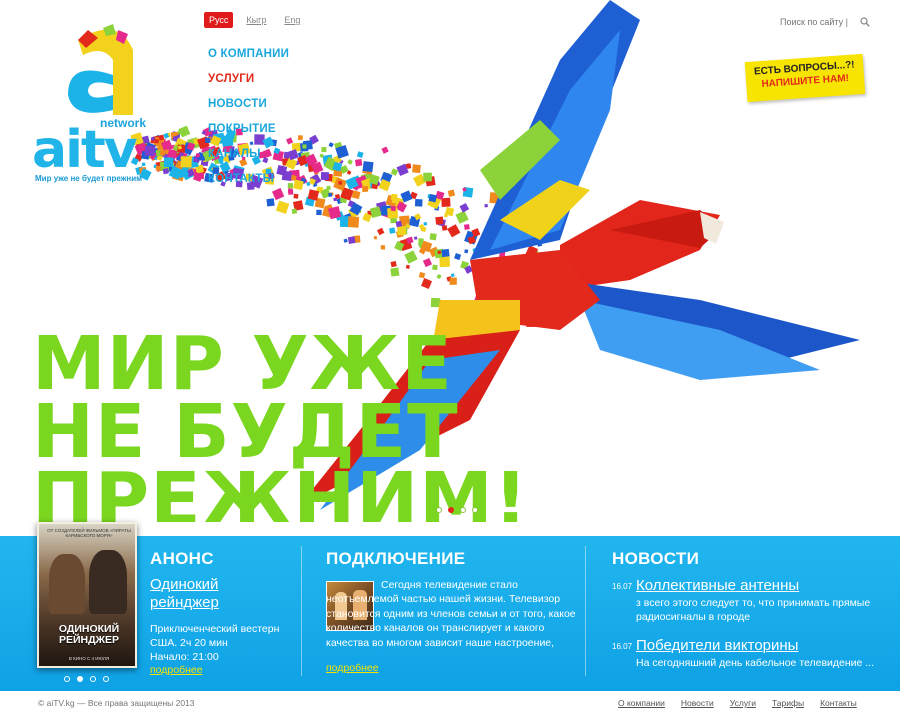 This screenshot has width=900, height=714. Describe the element at coordinates (184, 657) in the screenshot. I see `announce-start-time: Начало: 21:00` at that location.